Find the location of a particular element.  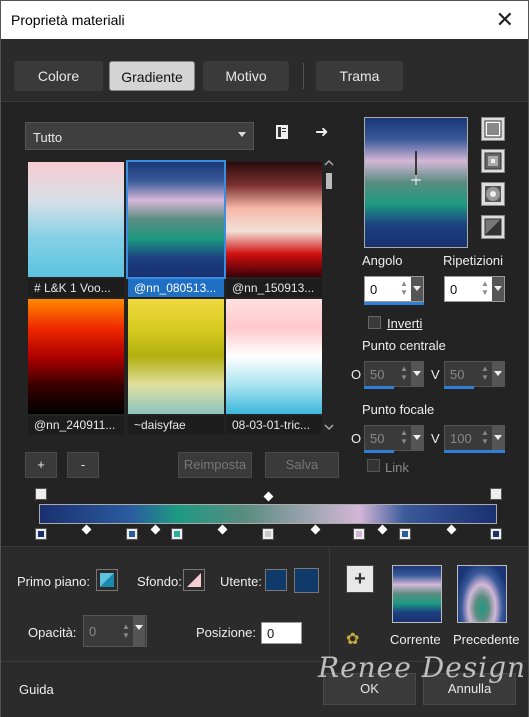

tab-colore: Colore is located at coordinates (58, 76).